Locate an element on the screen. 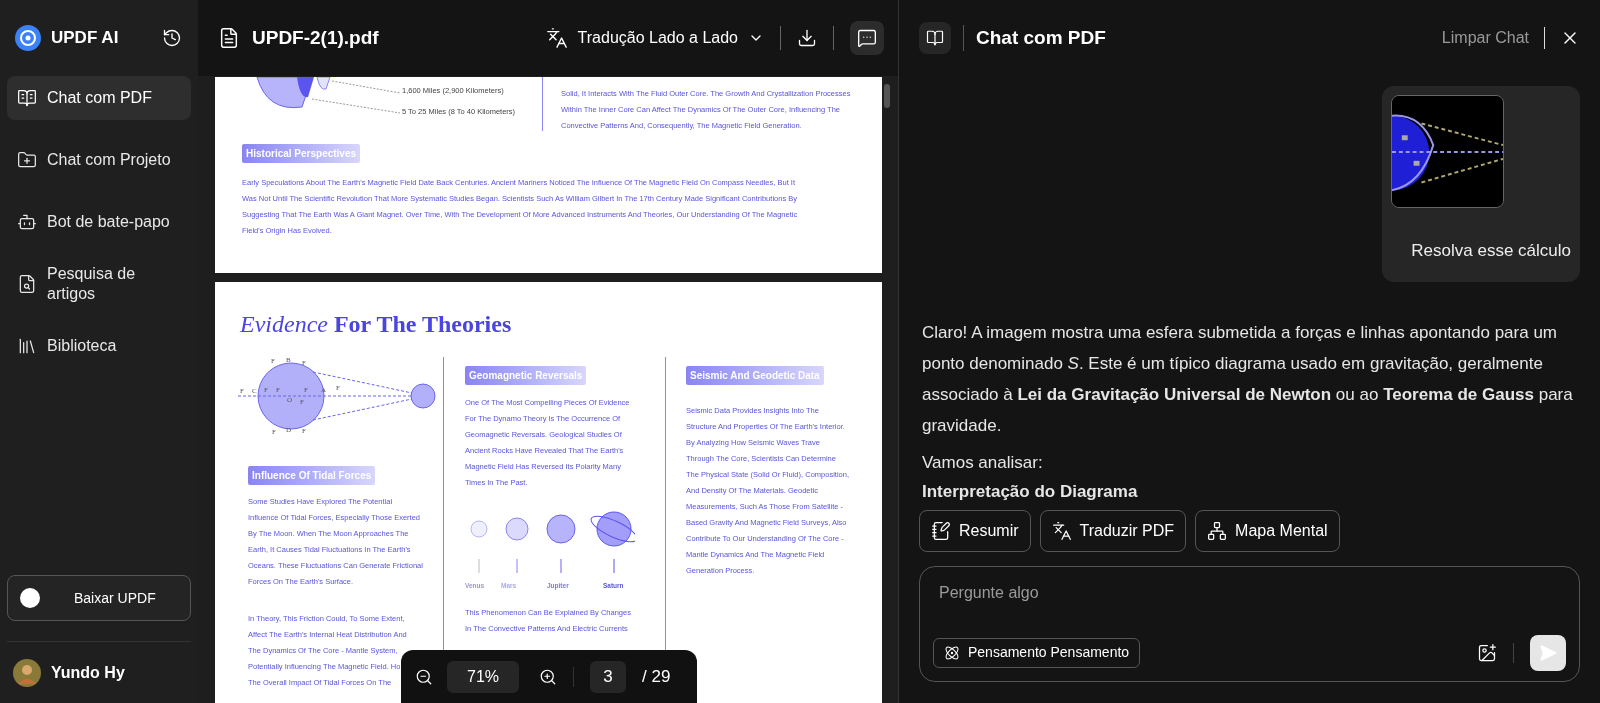 This screenshot has width=1600, height=703. page-title: Evidence For The Theories is located at coordinates (376, 324).